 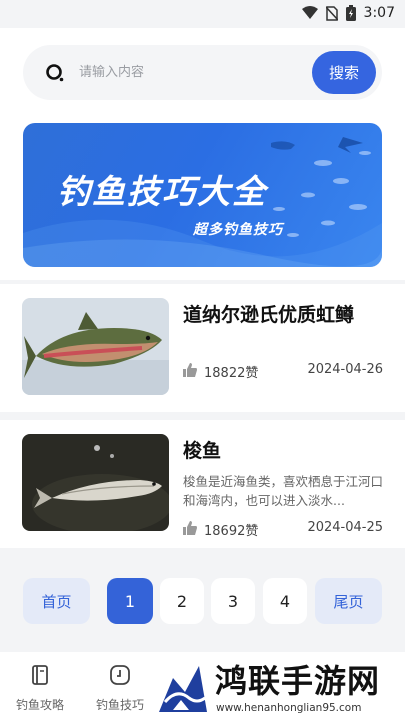 I want to click on pagination: 首页 1 2 3 4 尾页, so click(x=202, y=602).